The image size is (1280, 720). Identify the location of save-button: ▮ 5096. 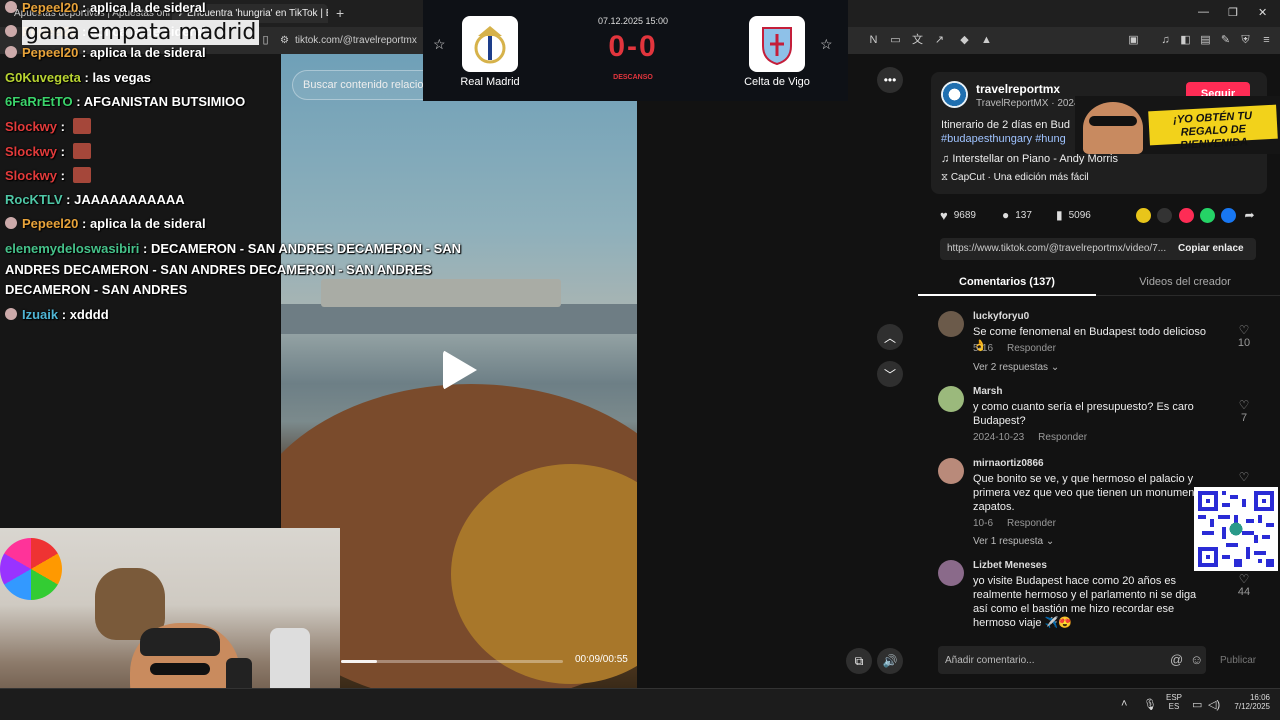
(1073, 215).